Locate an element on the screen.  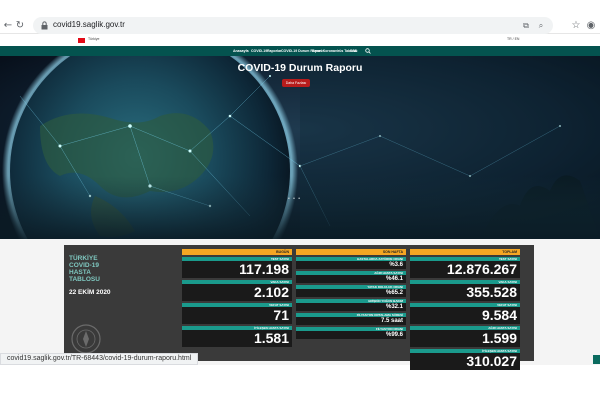
stat-cell: VAKA SAYISI 355.528 is located at coordinates (465, 290).